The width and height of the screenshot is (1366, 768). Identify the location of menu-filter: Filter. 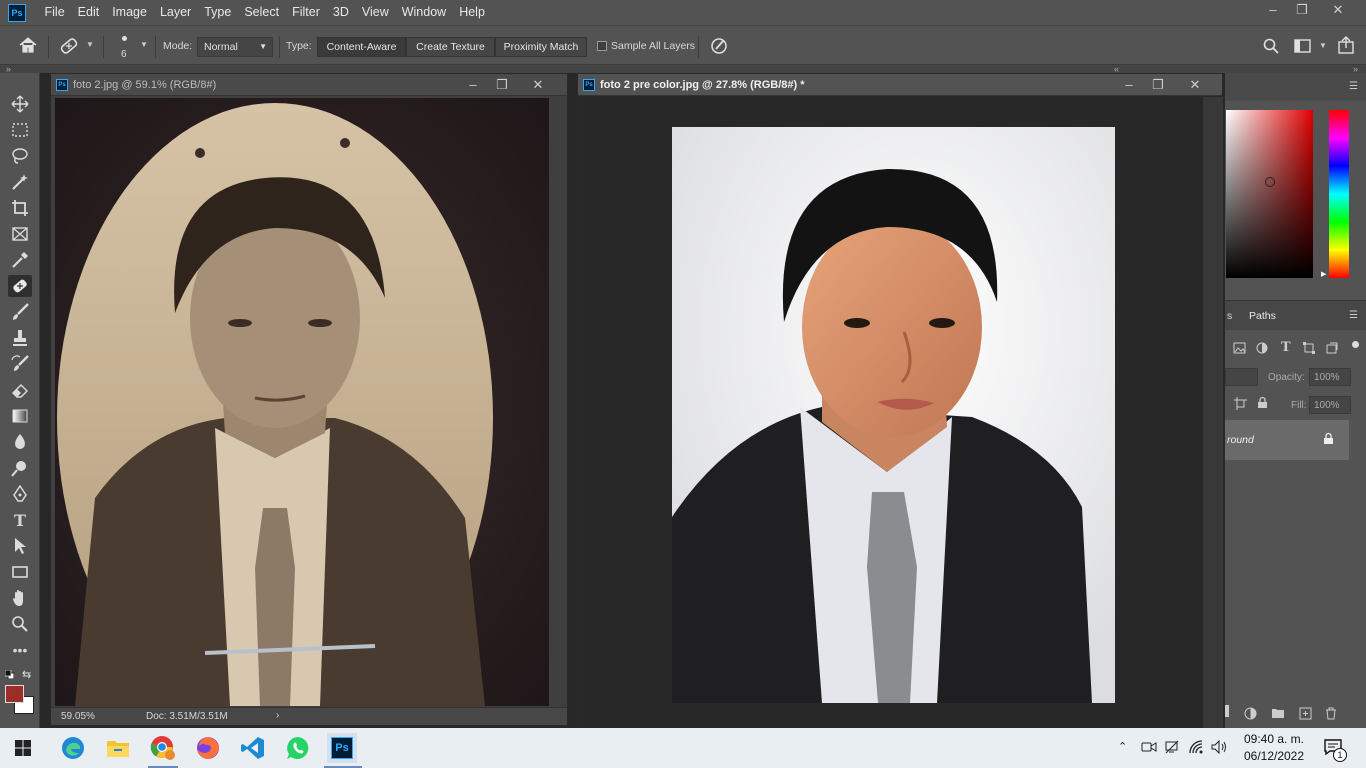
(306, 12).